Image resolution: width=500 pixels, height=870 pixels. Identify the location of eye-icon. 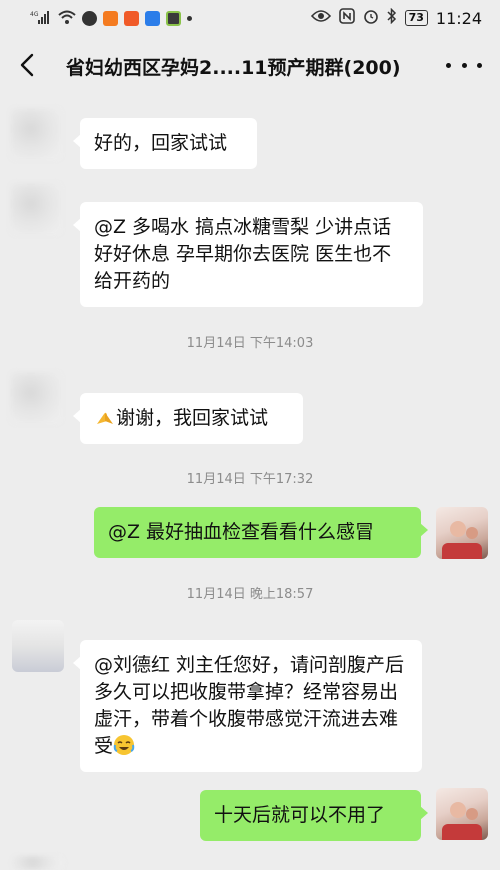
(320, 18).